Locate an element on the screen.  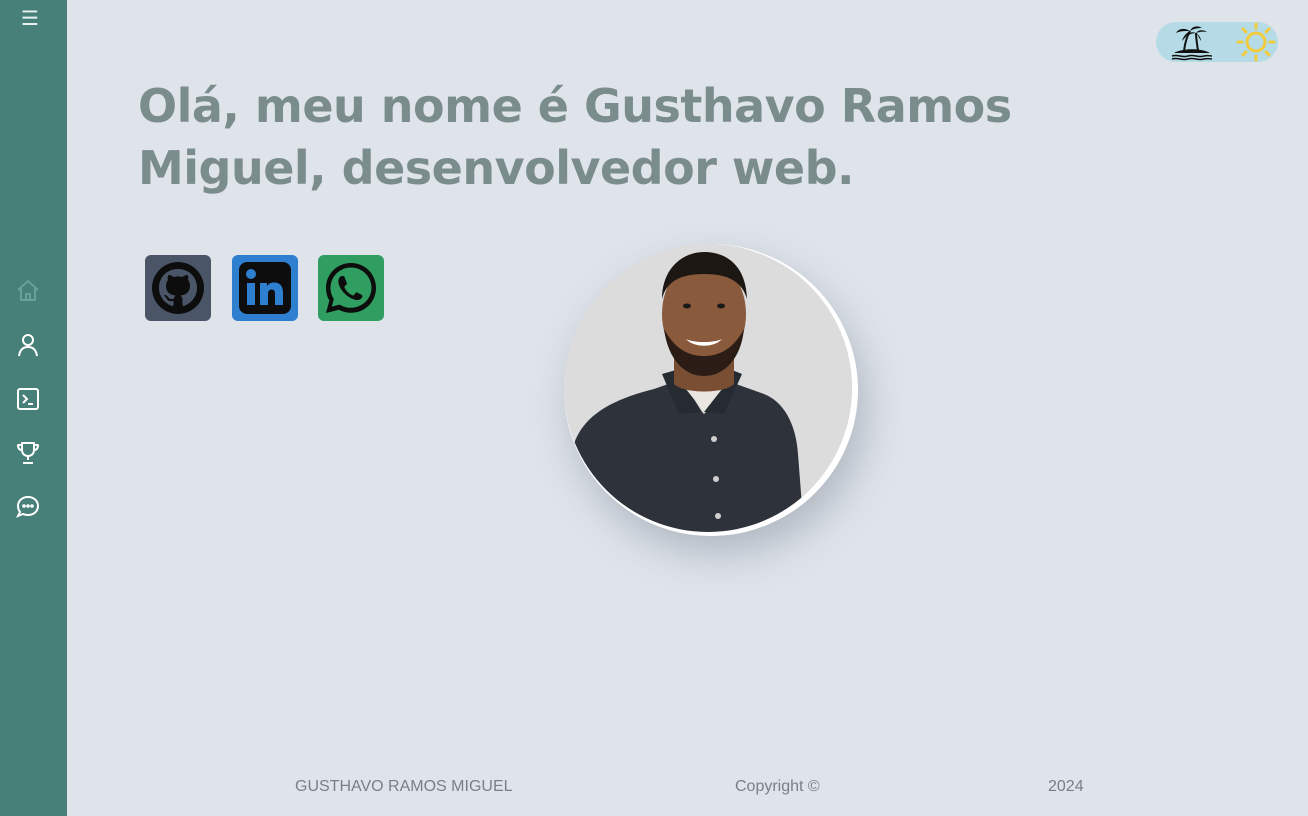
whatsapp-icon is located at coordinates (351, 288).